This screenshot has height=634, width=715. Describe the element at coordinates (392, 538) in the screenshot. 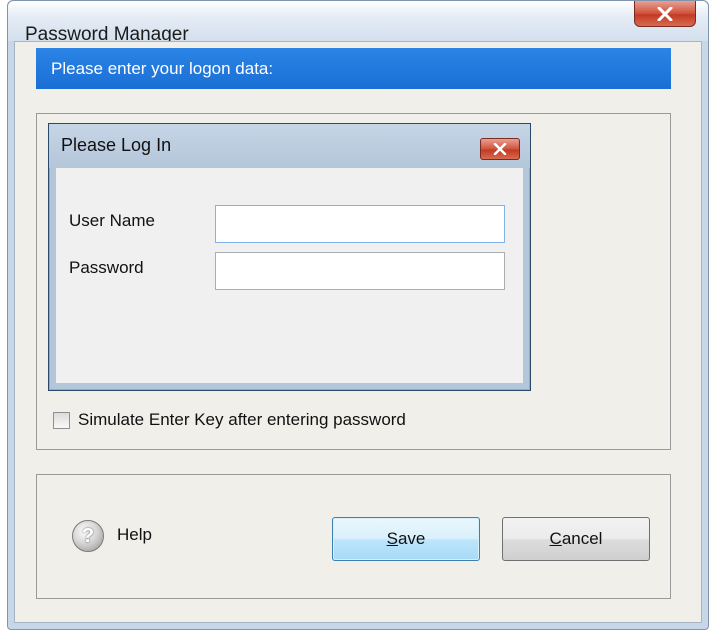

I see `save-mnemonic: S` at that location.